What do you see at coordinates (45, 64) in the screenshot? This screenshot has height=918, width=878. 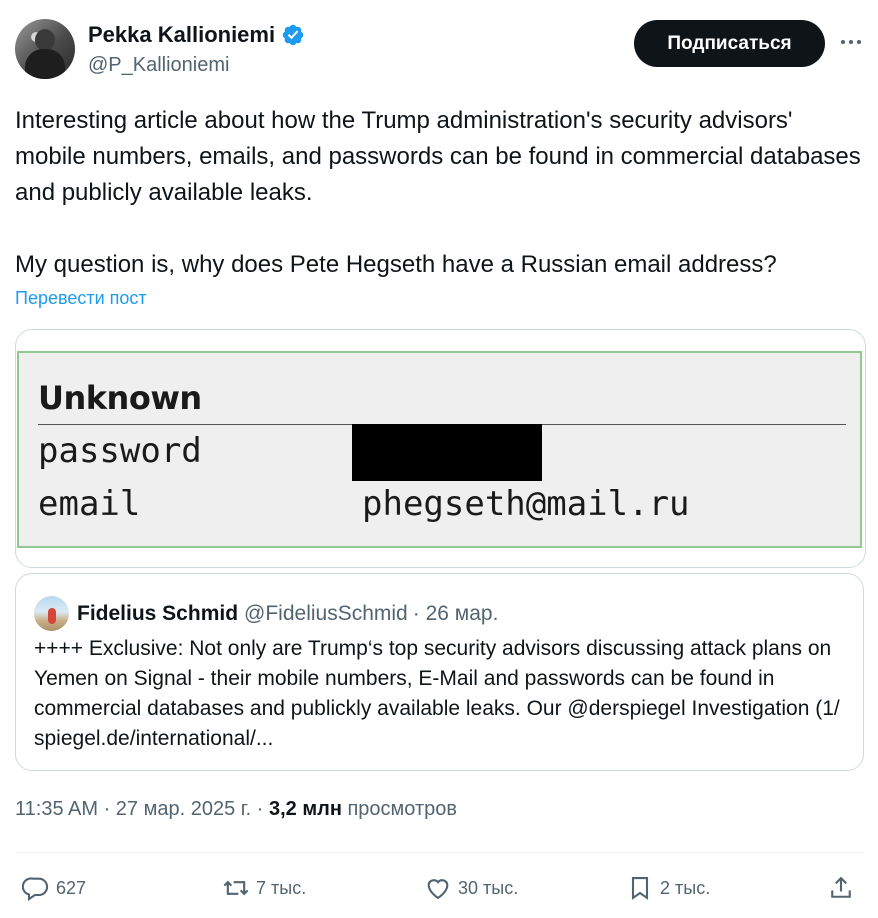 I see `avatar-body` at bounding box center [45, 64].